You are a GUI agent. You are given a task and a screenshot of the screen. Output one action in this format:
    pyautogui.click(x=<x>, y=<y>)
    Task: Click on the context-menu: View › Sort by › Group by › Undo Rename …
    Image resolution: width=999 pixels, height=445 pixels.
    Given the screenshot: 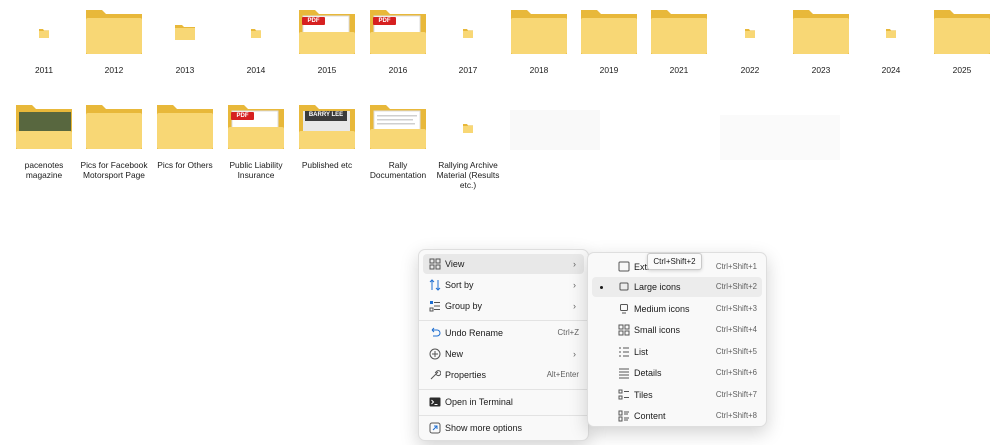 What is the action you would take?
    pyautogui.click(x=503, y=345)
    